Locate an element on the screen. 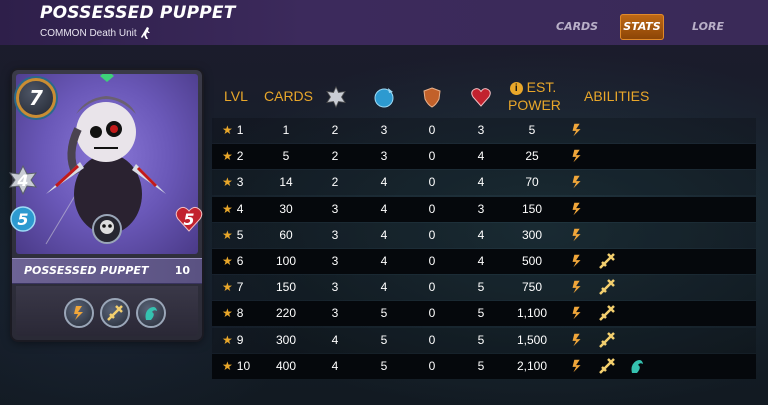 This screenshot has width=768, height=405. cell-level: ★ 2 is located at coordinates (242, 156).